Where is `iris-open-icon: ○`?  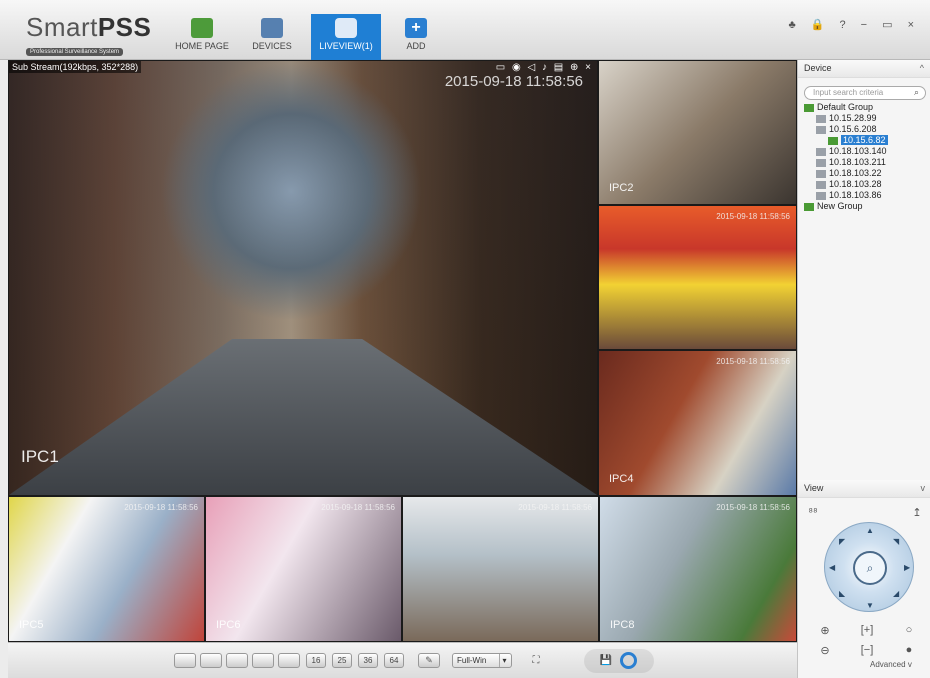 iris-open-icon: ○ is located at coordinates (909, 630).